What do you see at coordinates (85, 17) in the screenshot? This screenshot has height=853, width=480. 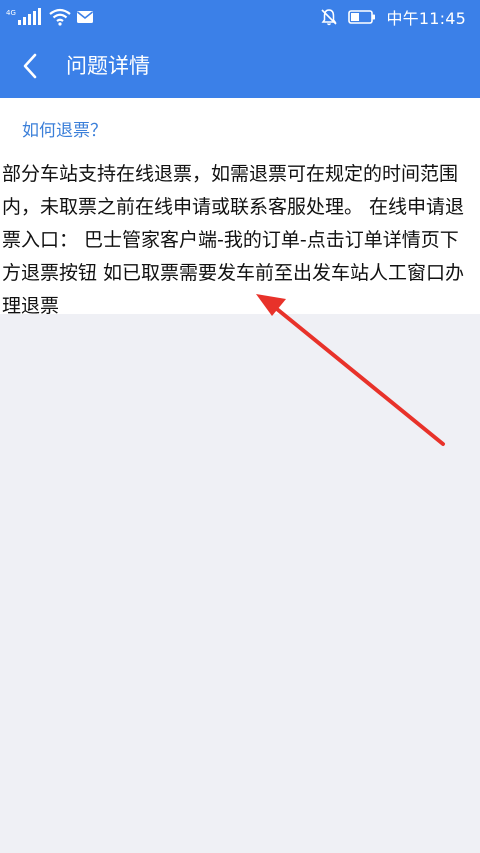 I see `mail-icon` at bounding box center [85, 17].